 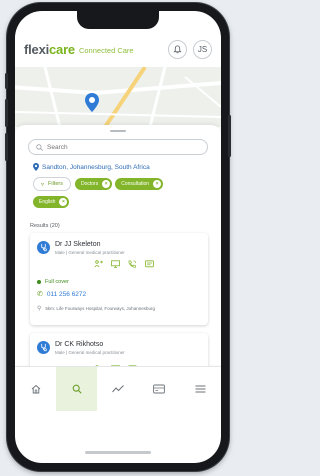 I want to click on service-icons, so click(x=128, y=264).